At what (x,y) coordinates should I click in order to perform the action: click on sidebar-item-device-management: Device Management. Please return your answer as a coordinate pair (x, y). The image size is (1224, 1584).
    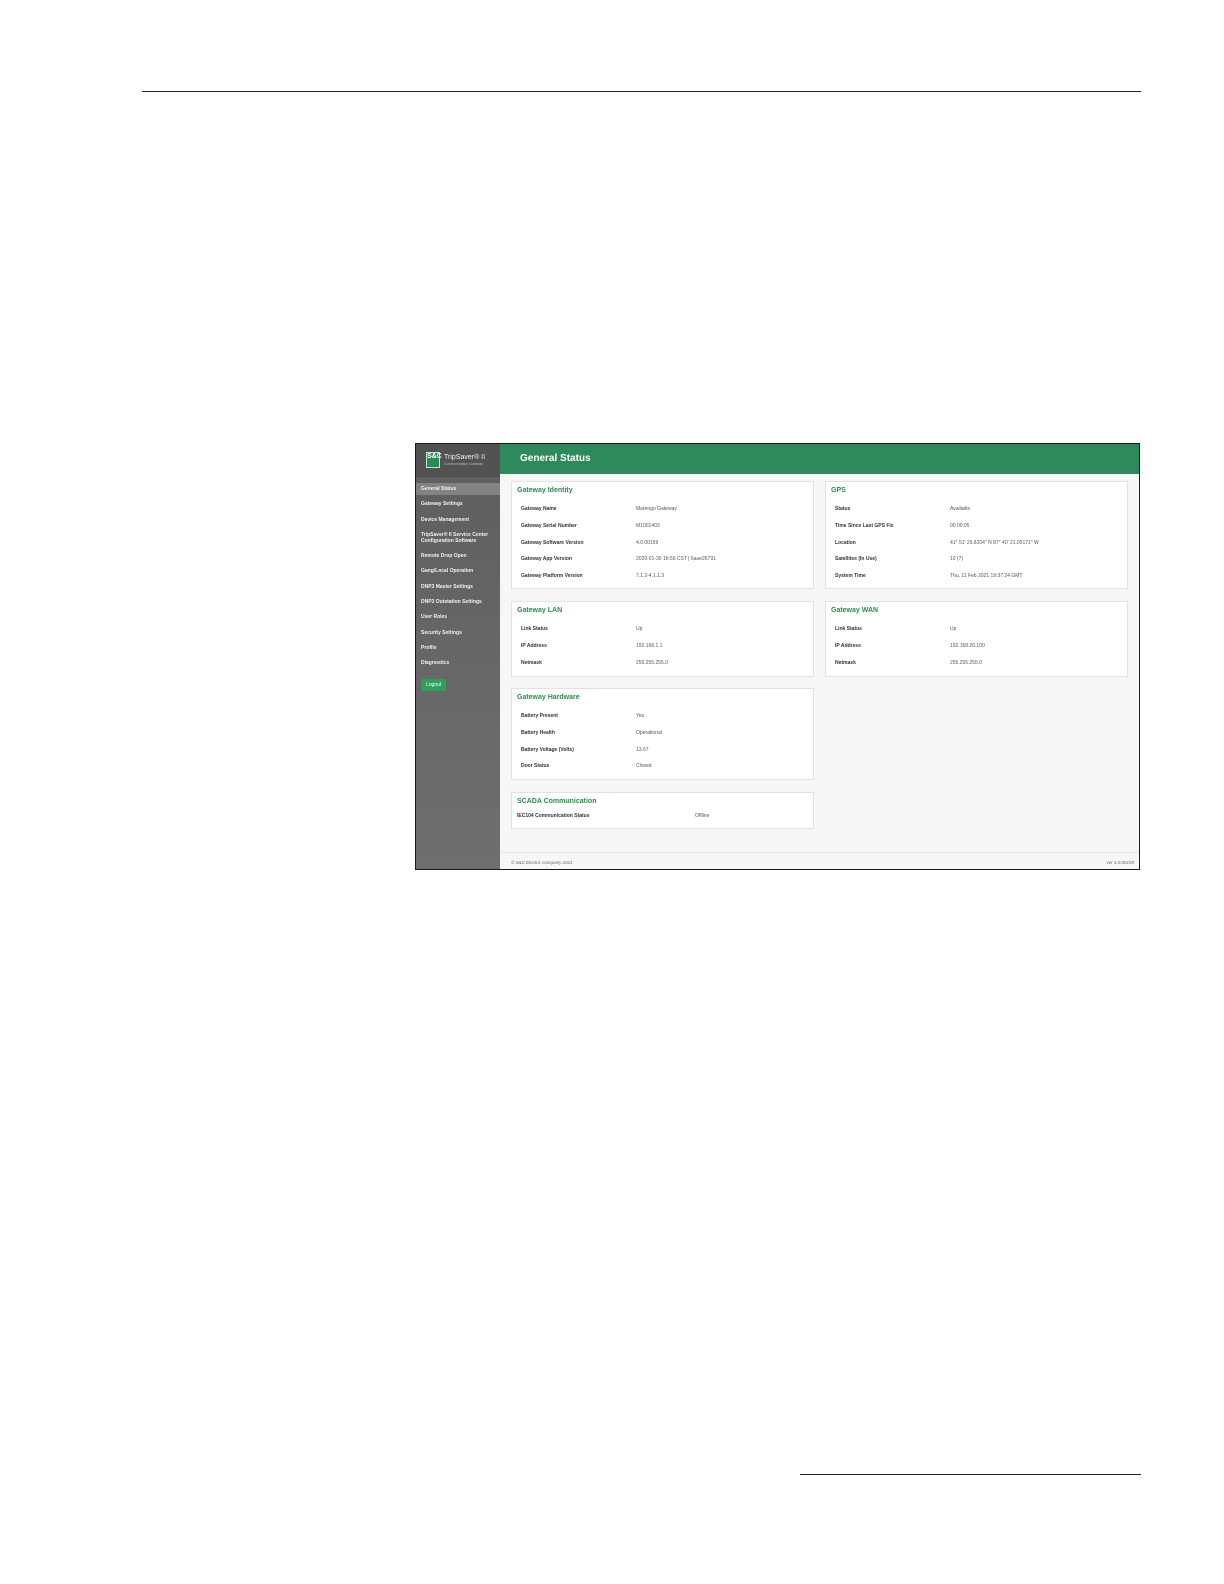
    Looking at the image, I should click on (458, 520).